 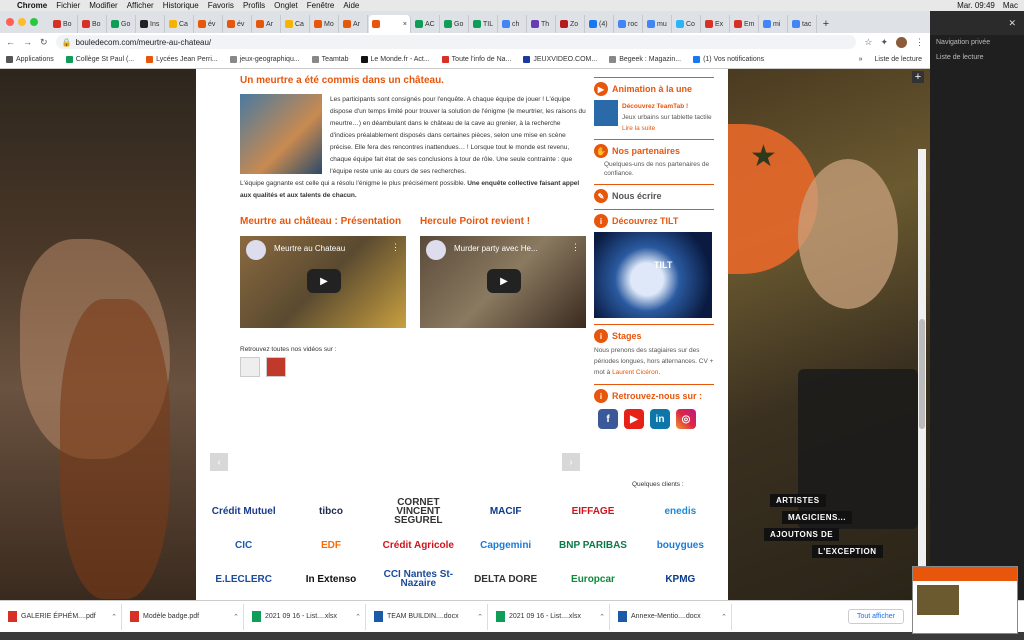 What do you see at coordinates (977, 57) in the screenshot?
I see `reading-list-label: Liste de lecture` at bounding box center [977, 57].